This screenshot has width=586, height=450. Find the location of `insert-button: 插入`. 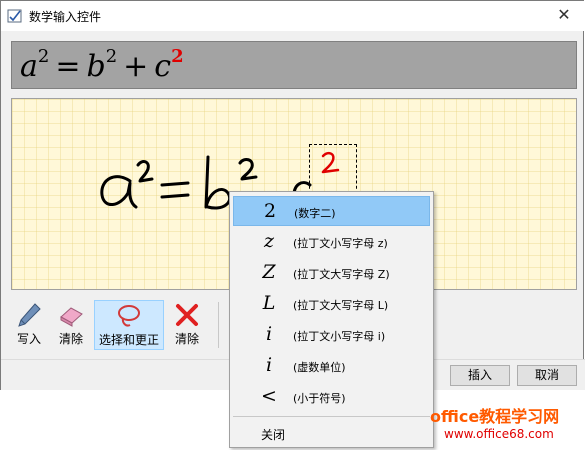

insert-button: 插入 is located at coordinates (480, 375).